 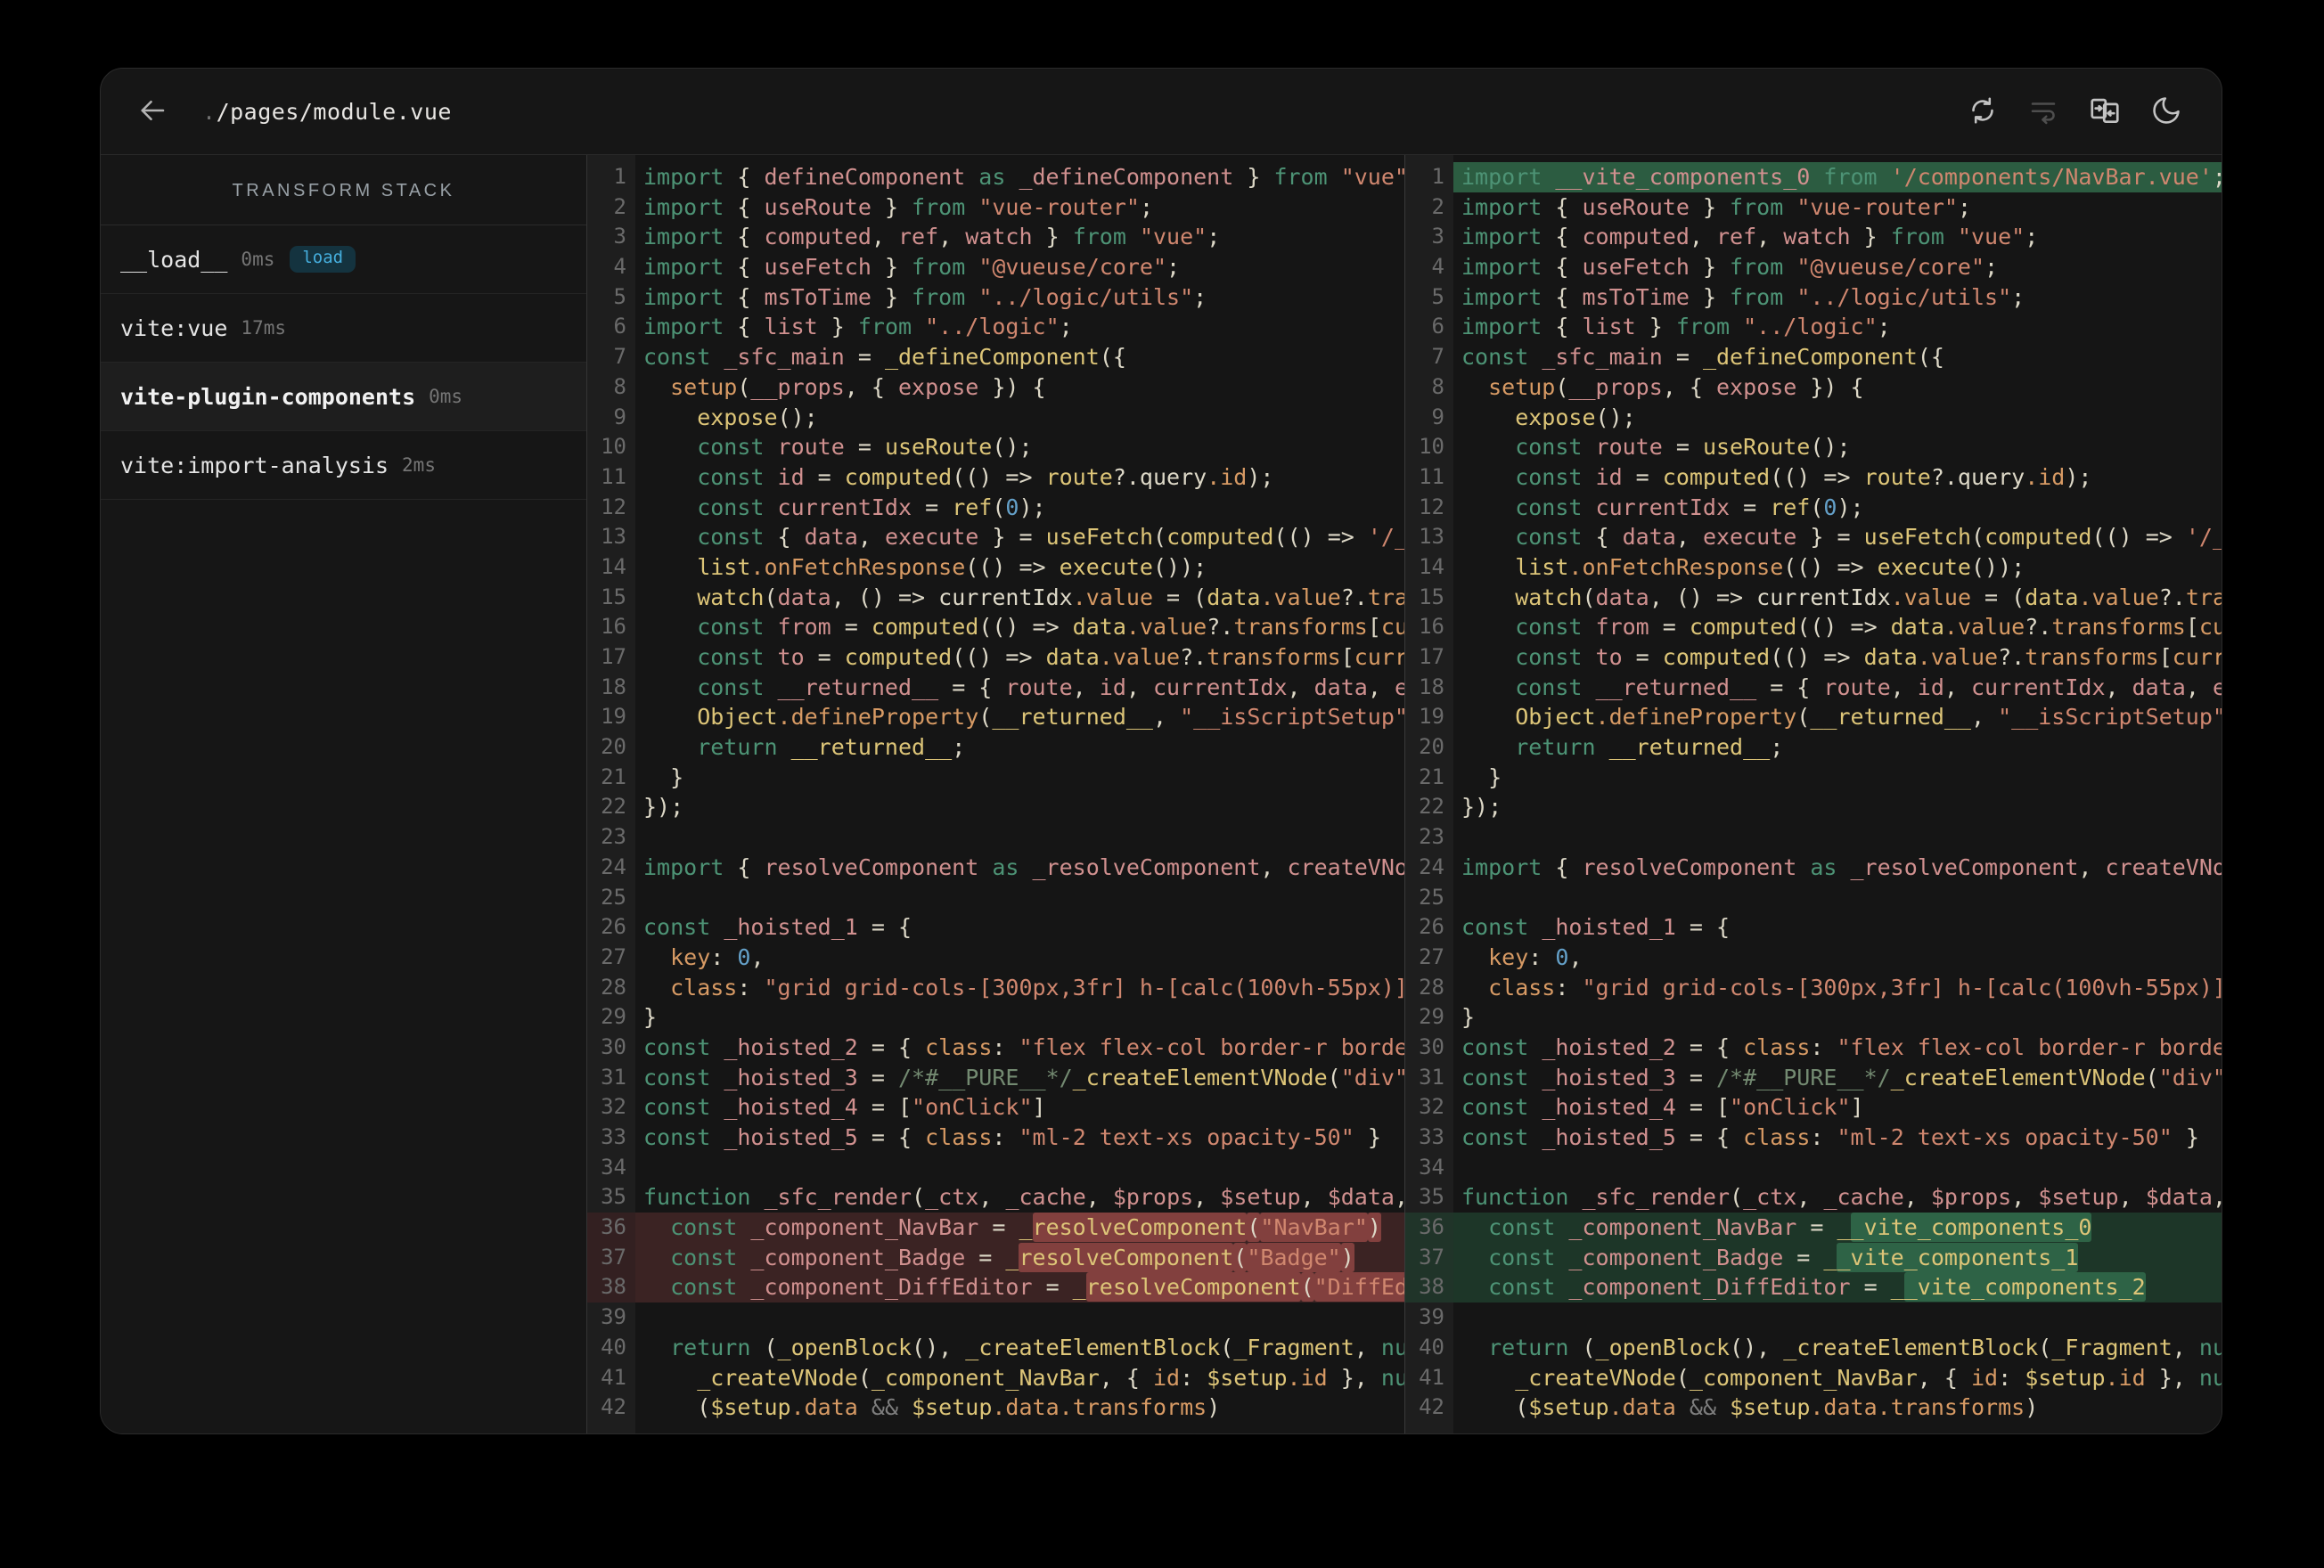 What do you see at coordinates (1431, 1107) in the screenshot?
I see `line-number: 32` at bounding box center [1431, 1107].